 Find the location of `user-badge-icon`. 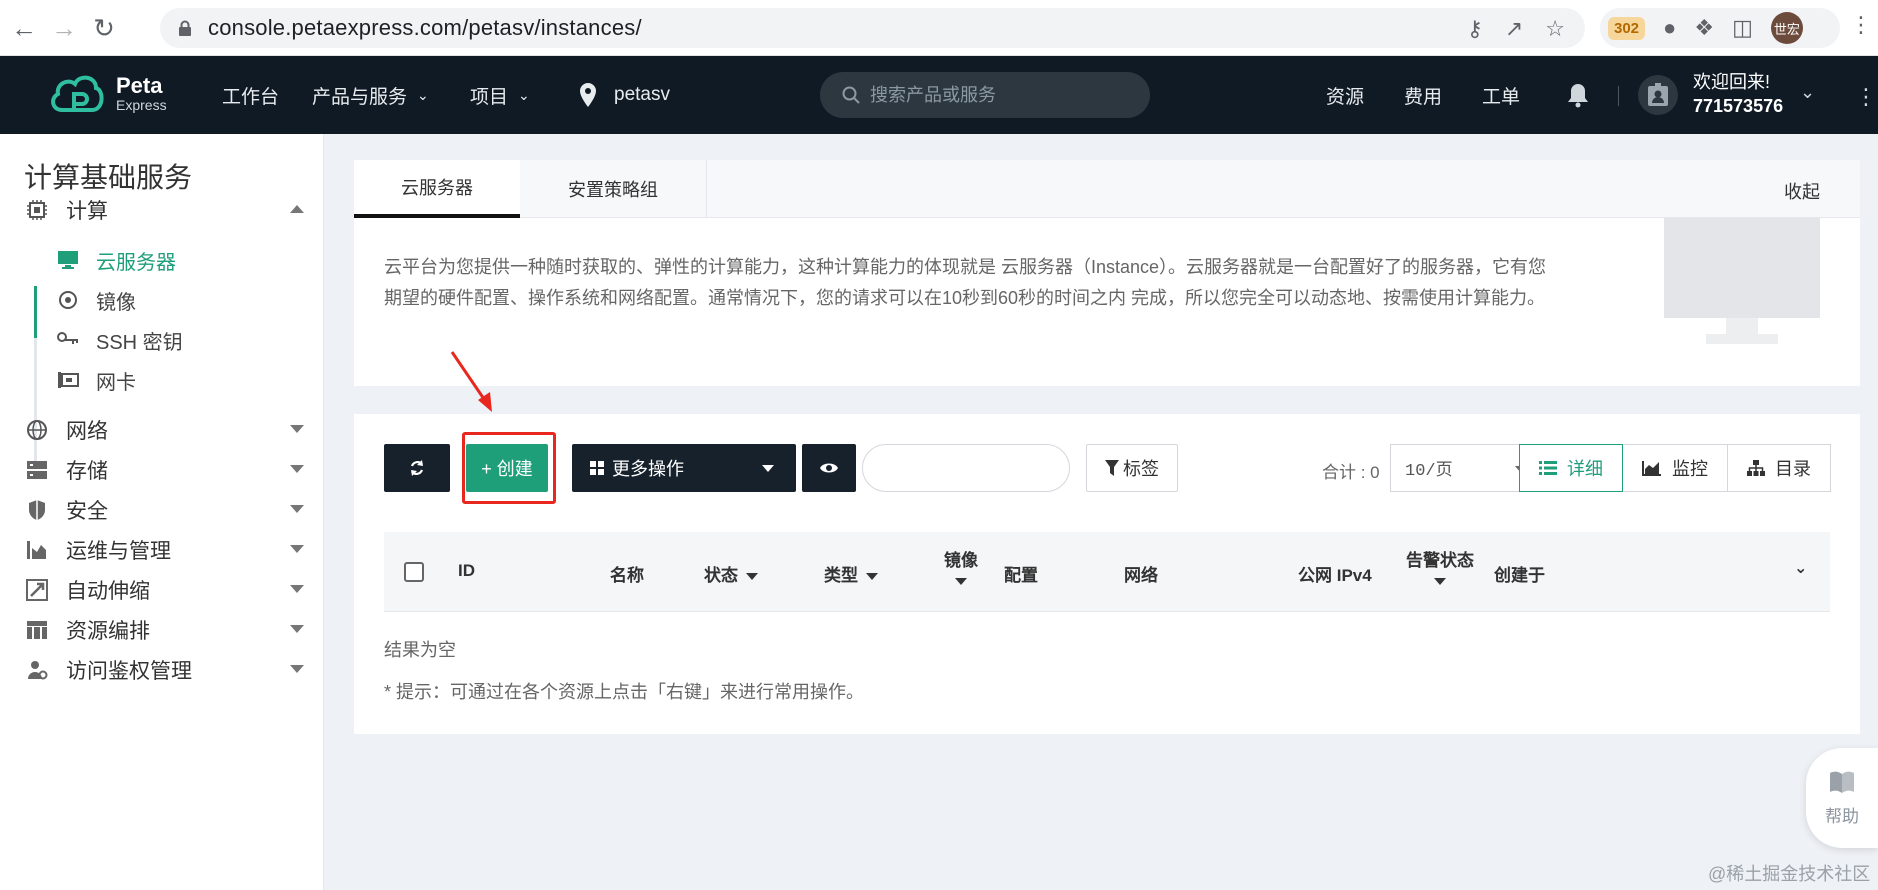

user-badge-icon is located at coordinates (1658, 94).